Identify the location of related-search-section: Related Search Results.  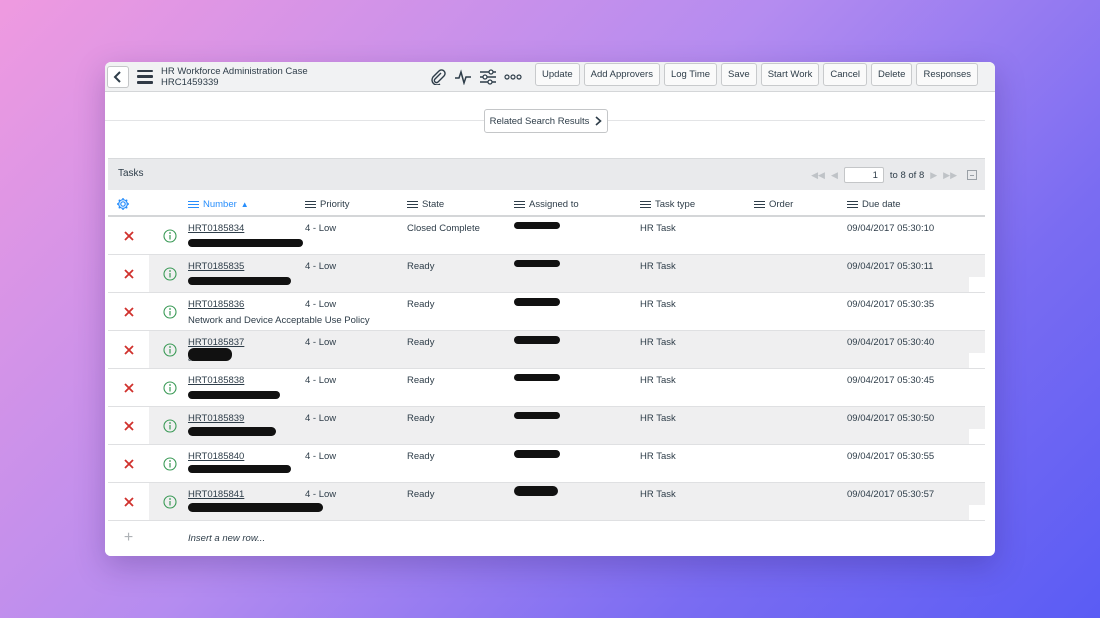
(550, 123).